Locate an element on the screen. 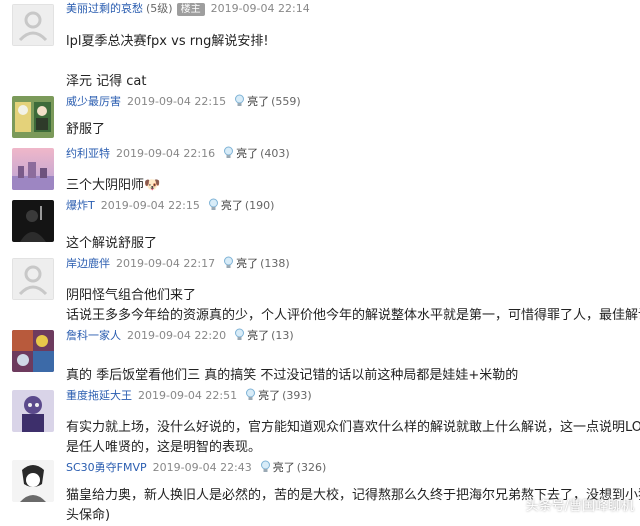 The image size is (640, 526). avatar-colorful is located at coordinates (33, 351).